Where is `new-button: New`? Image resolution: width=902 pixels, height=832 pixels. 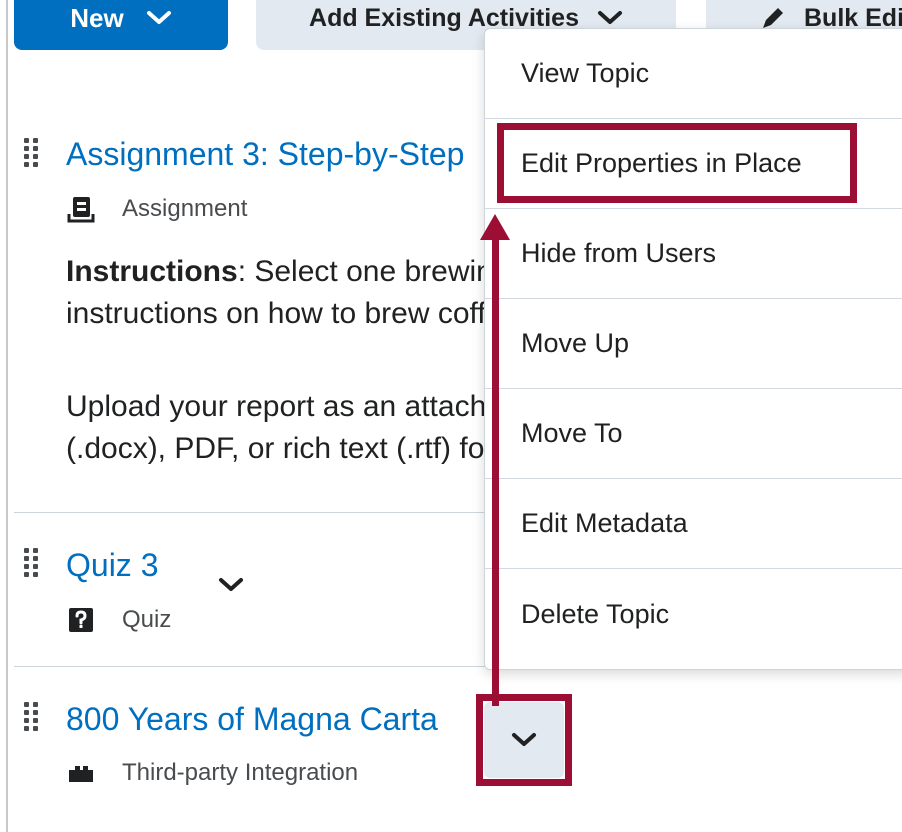
new-button: New is located at coordinates (121, 25).